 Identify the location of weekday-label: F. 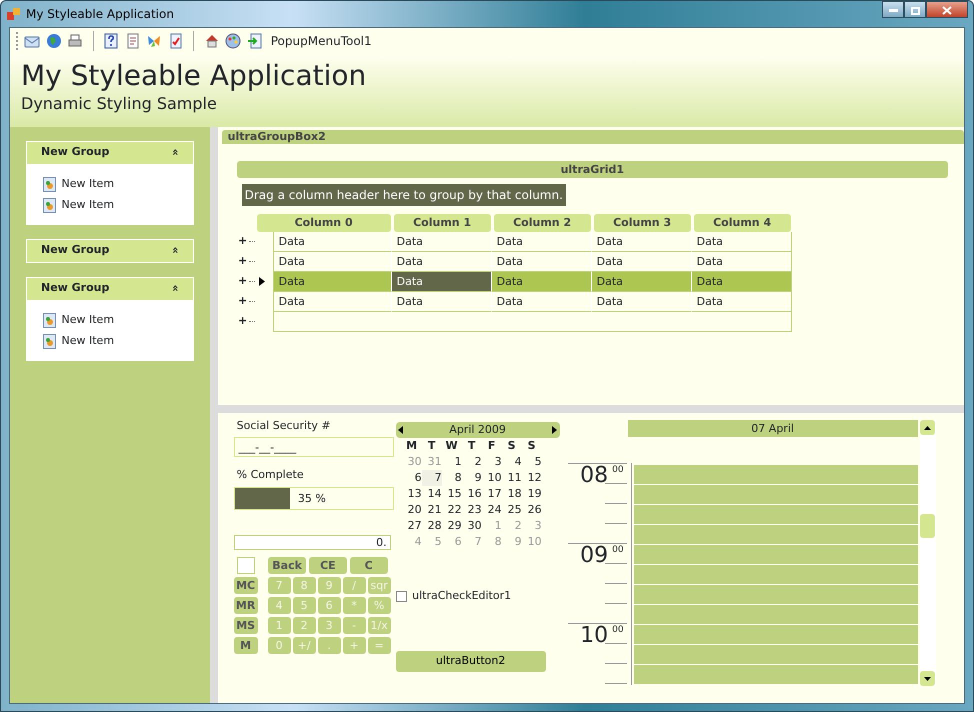
(491, 446).